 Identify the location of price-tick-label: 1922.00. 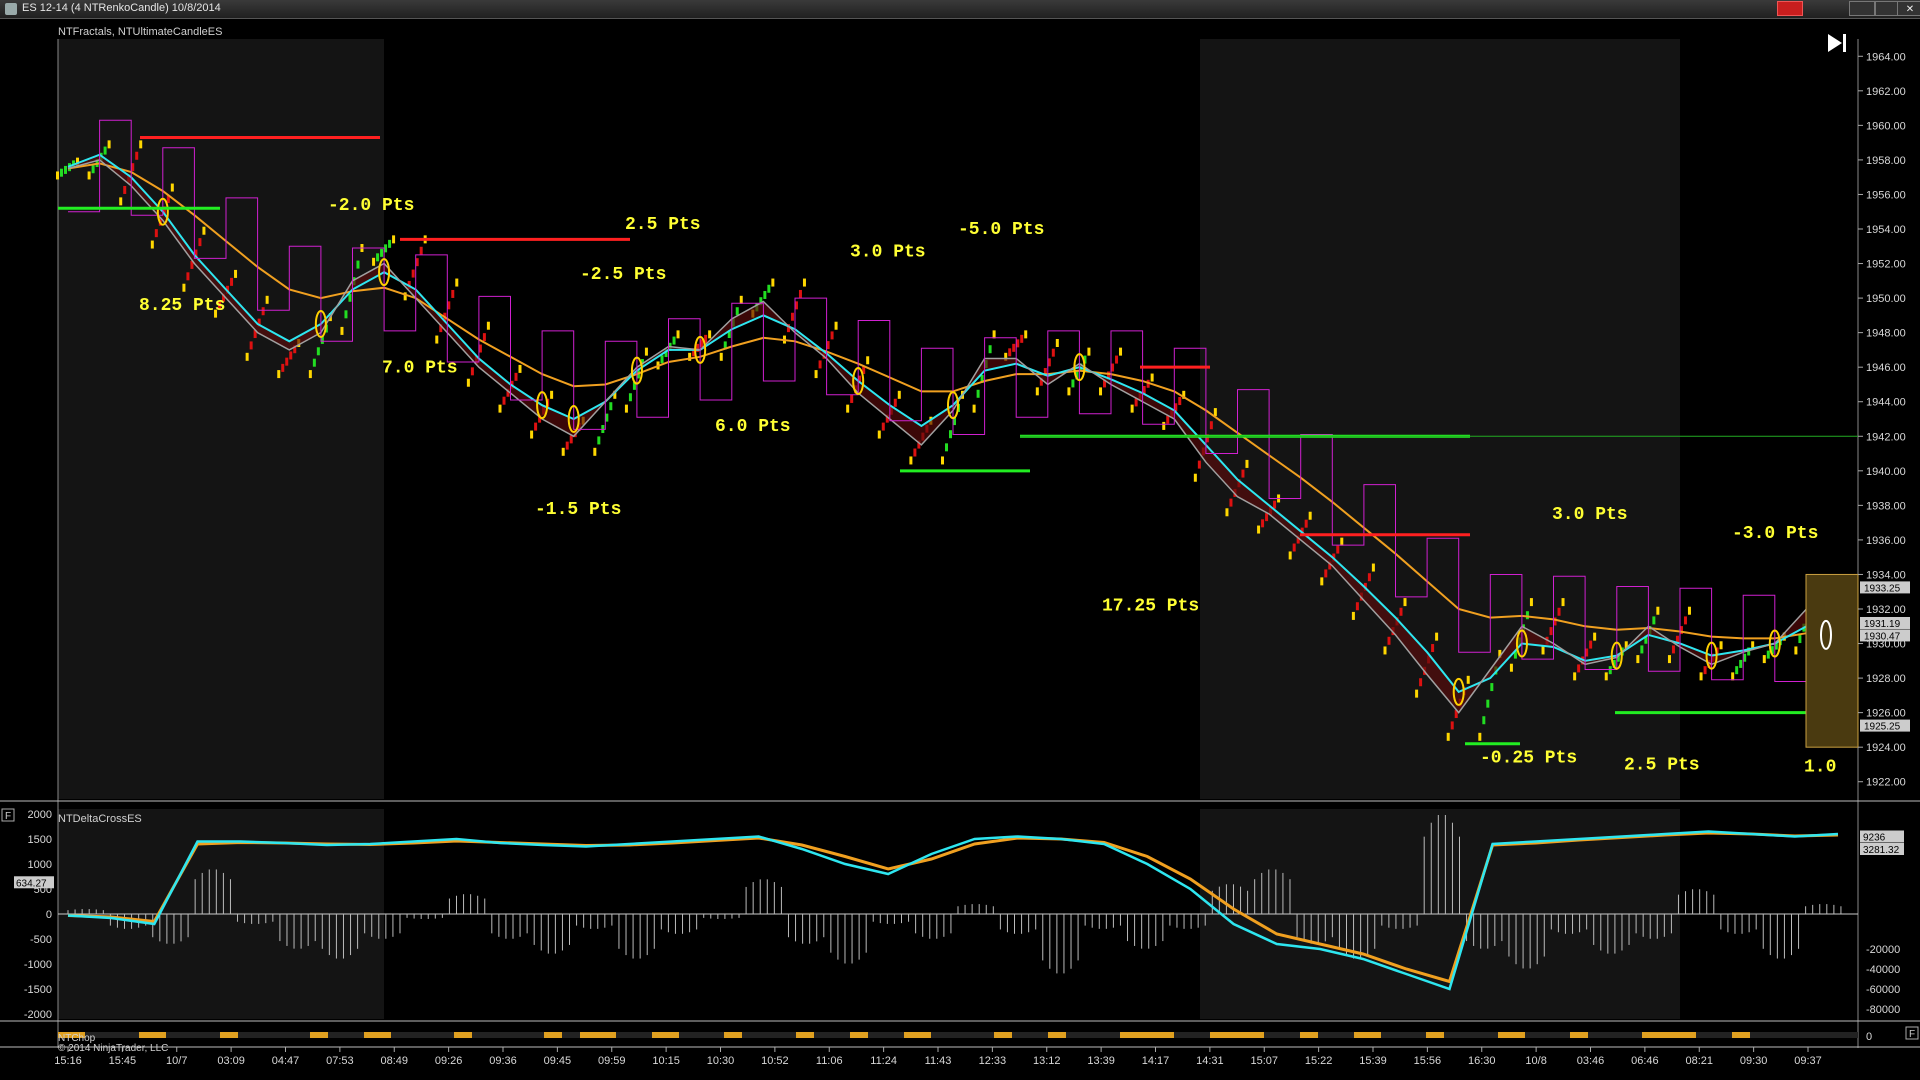
(1886, 783).